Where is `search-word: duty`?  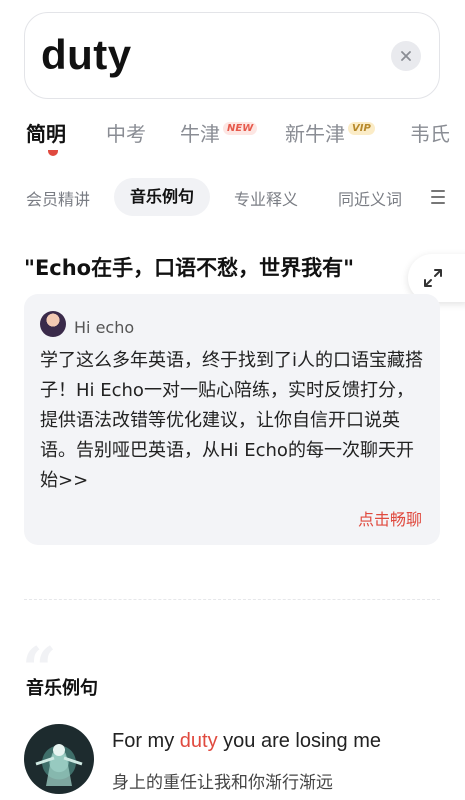
search-word: duty is located at coordinates (86, 55).